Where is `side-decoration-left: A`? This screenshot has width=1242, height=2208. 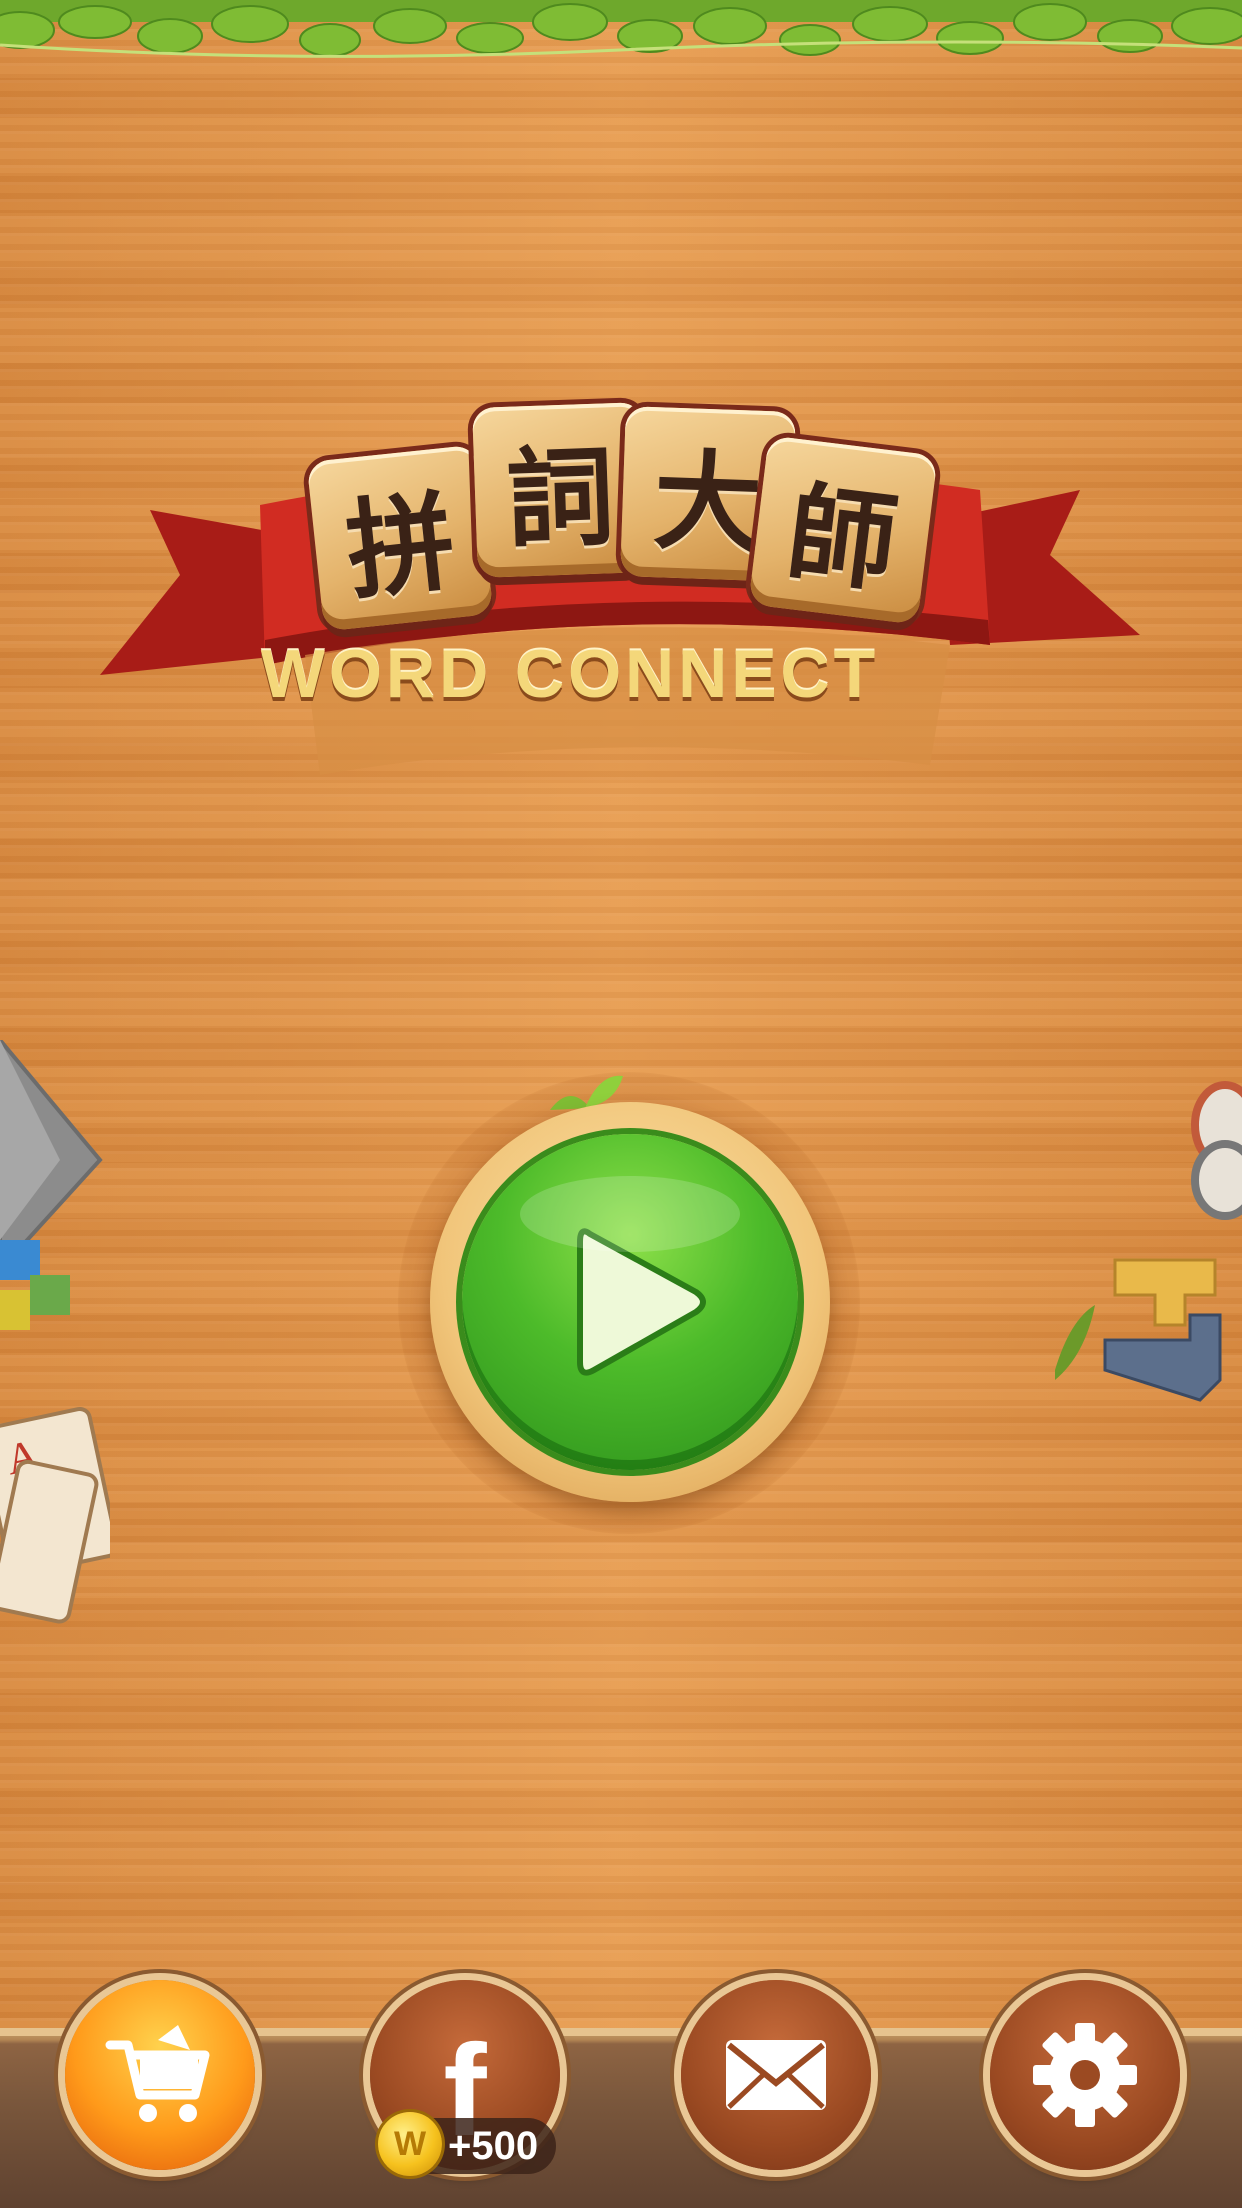
side-decoration-left: A is located at coordinates (55, 1332).